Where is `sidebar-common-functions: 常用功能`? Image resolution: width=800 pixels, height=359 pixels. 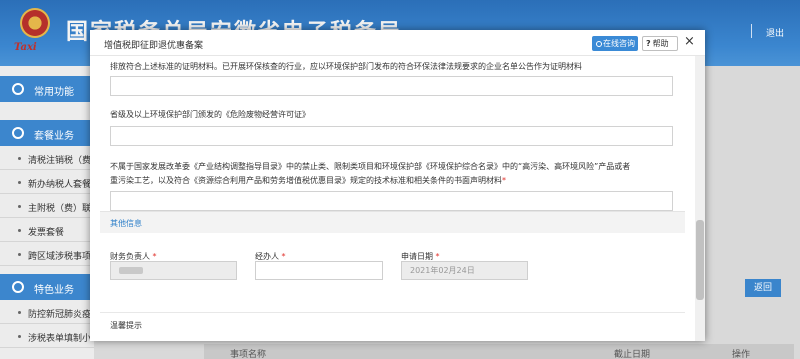
sidebar-common-functions: 常用功能 is located at coordinates (47, 89).